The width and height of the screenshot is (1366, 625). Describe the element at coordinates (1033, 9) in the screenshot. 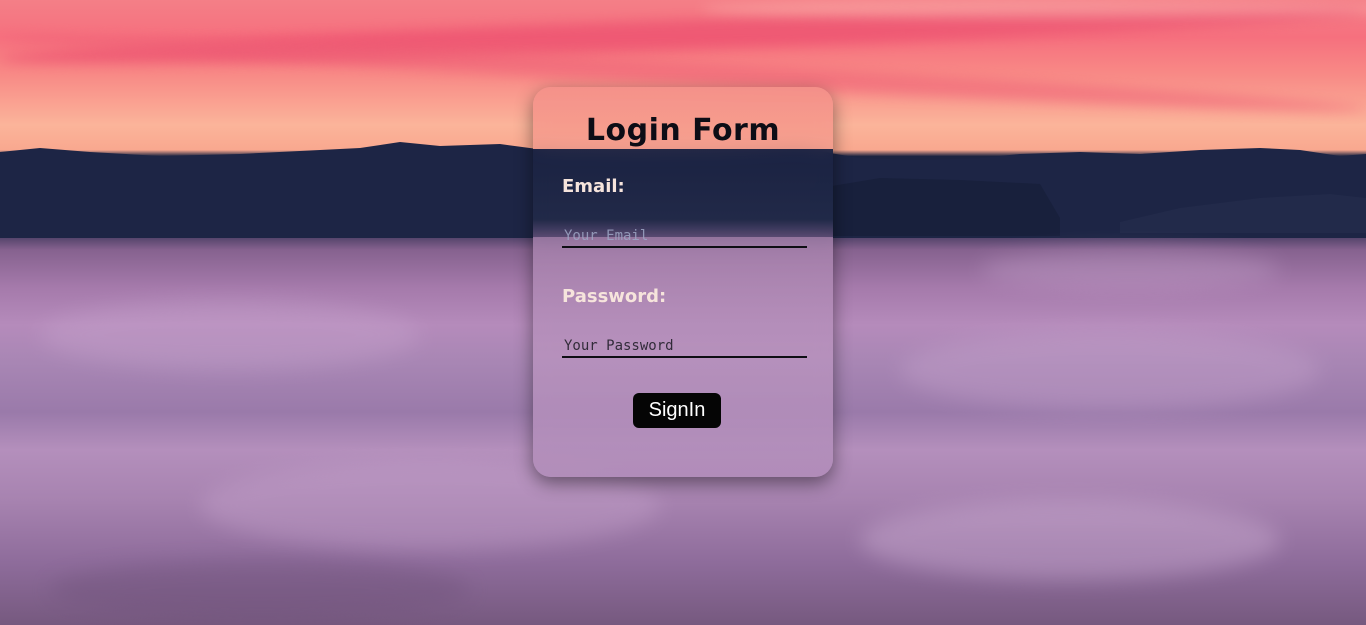

I see `sky-streak` at that location.